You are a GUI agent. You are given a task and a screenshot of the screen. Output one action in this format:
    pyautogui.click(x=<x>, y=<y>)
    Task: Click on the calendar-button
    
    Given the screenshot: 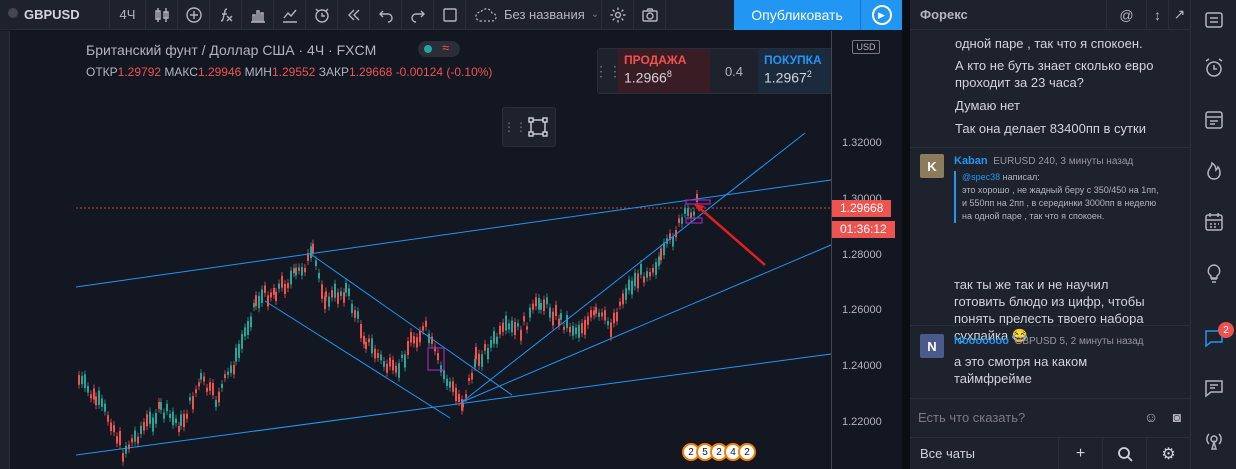 What is the action you would take?
    pyautogui.click(x=1213, y=222)
    